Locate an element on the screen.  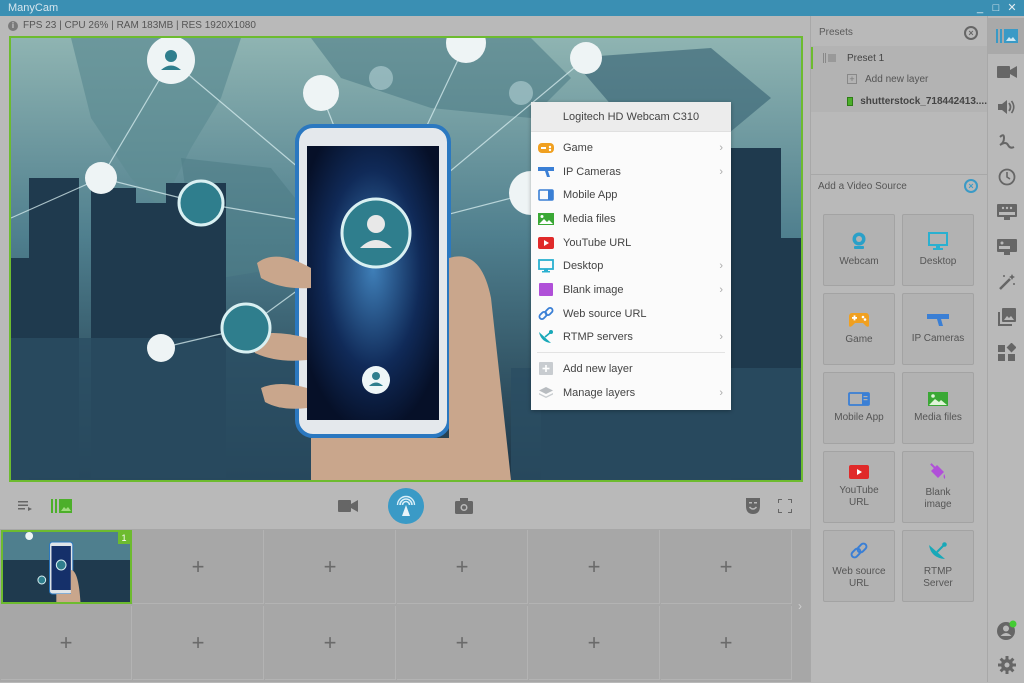
menu-item-manage-layers: Manage layers › is located at coordinates (631, 393).